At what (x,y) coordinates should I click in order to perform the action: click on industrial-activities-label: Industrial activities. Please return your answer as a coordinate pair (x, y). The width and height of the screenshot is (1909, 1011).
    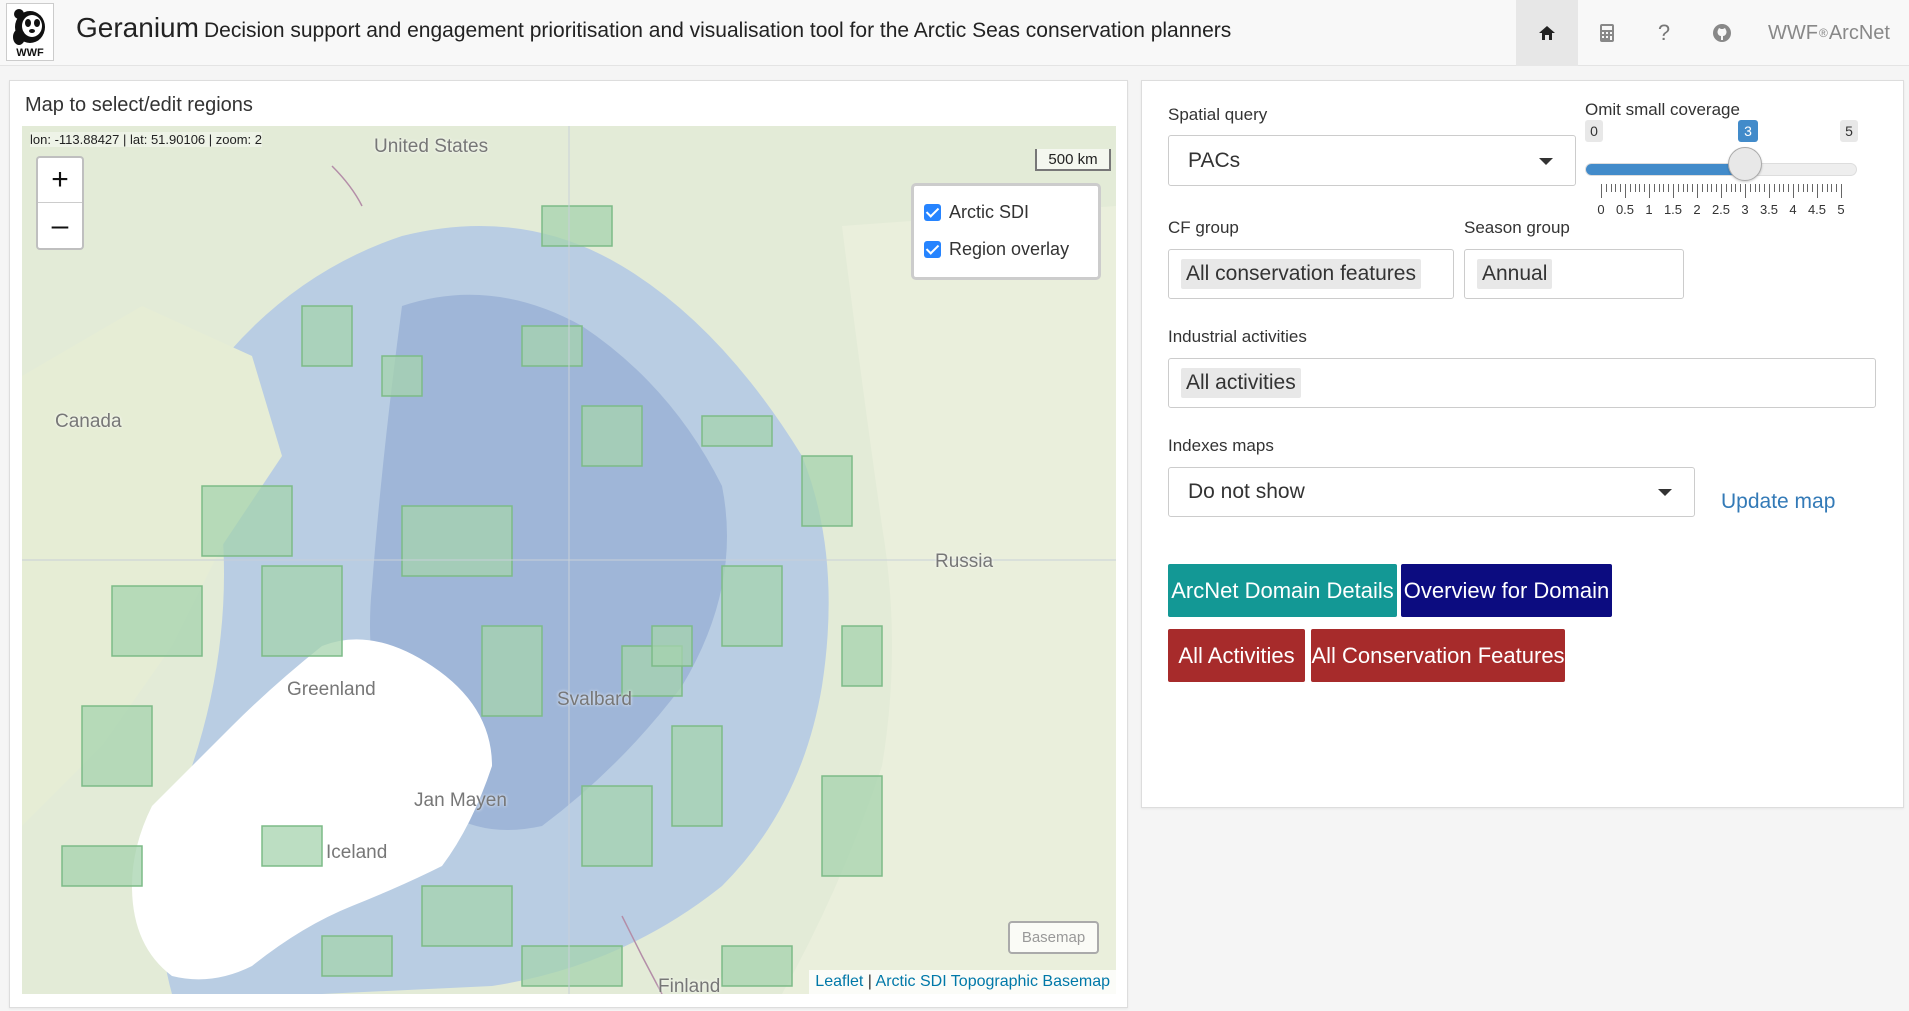
    Looking at the image, I should click on (1237, 336).